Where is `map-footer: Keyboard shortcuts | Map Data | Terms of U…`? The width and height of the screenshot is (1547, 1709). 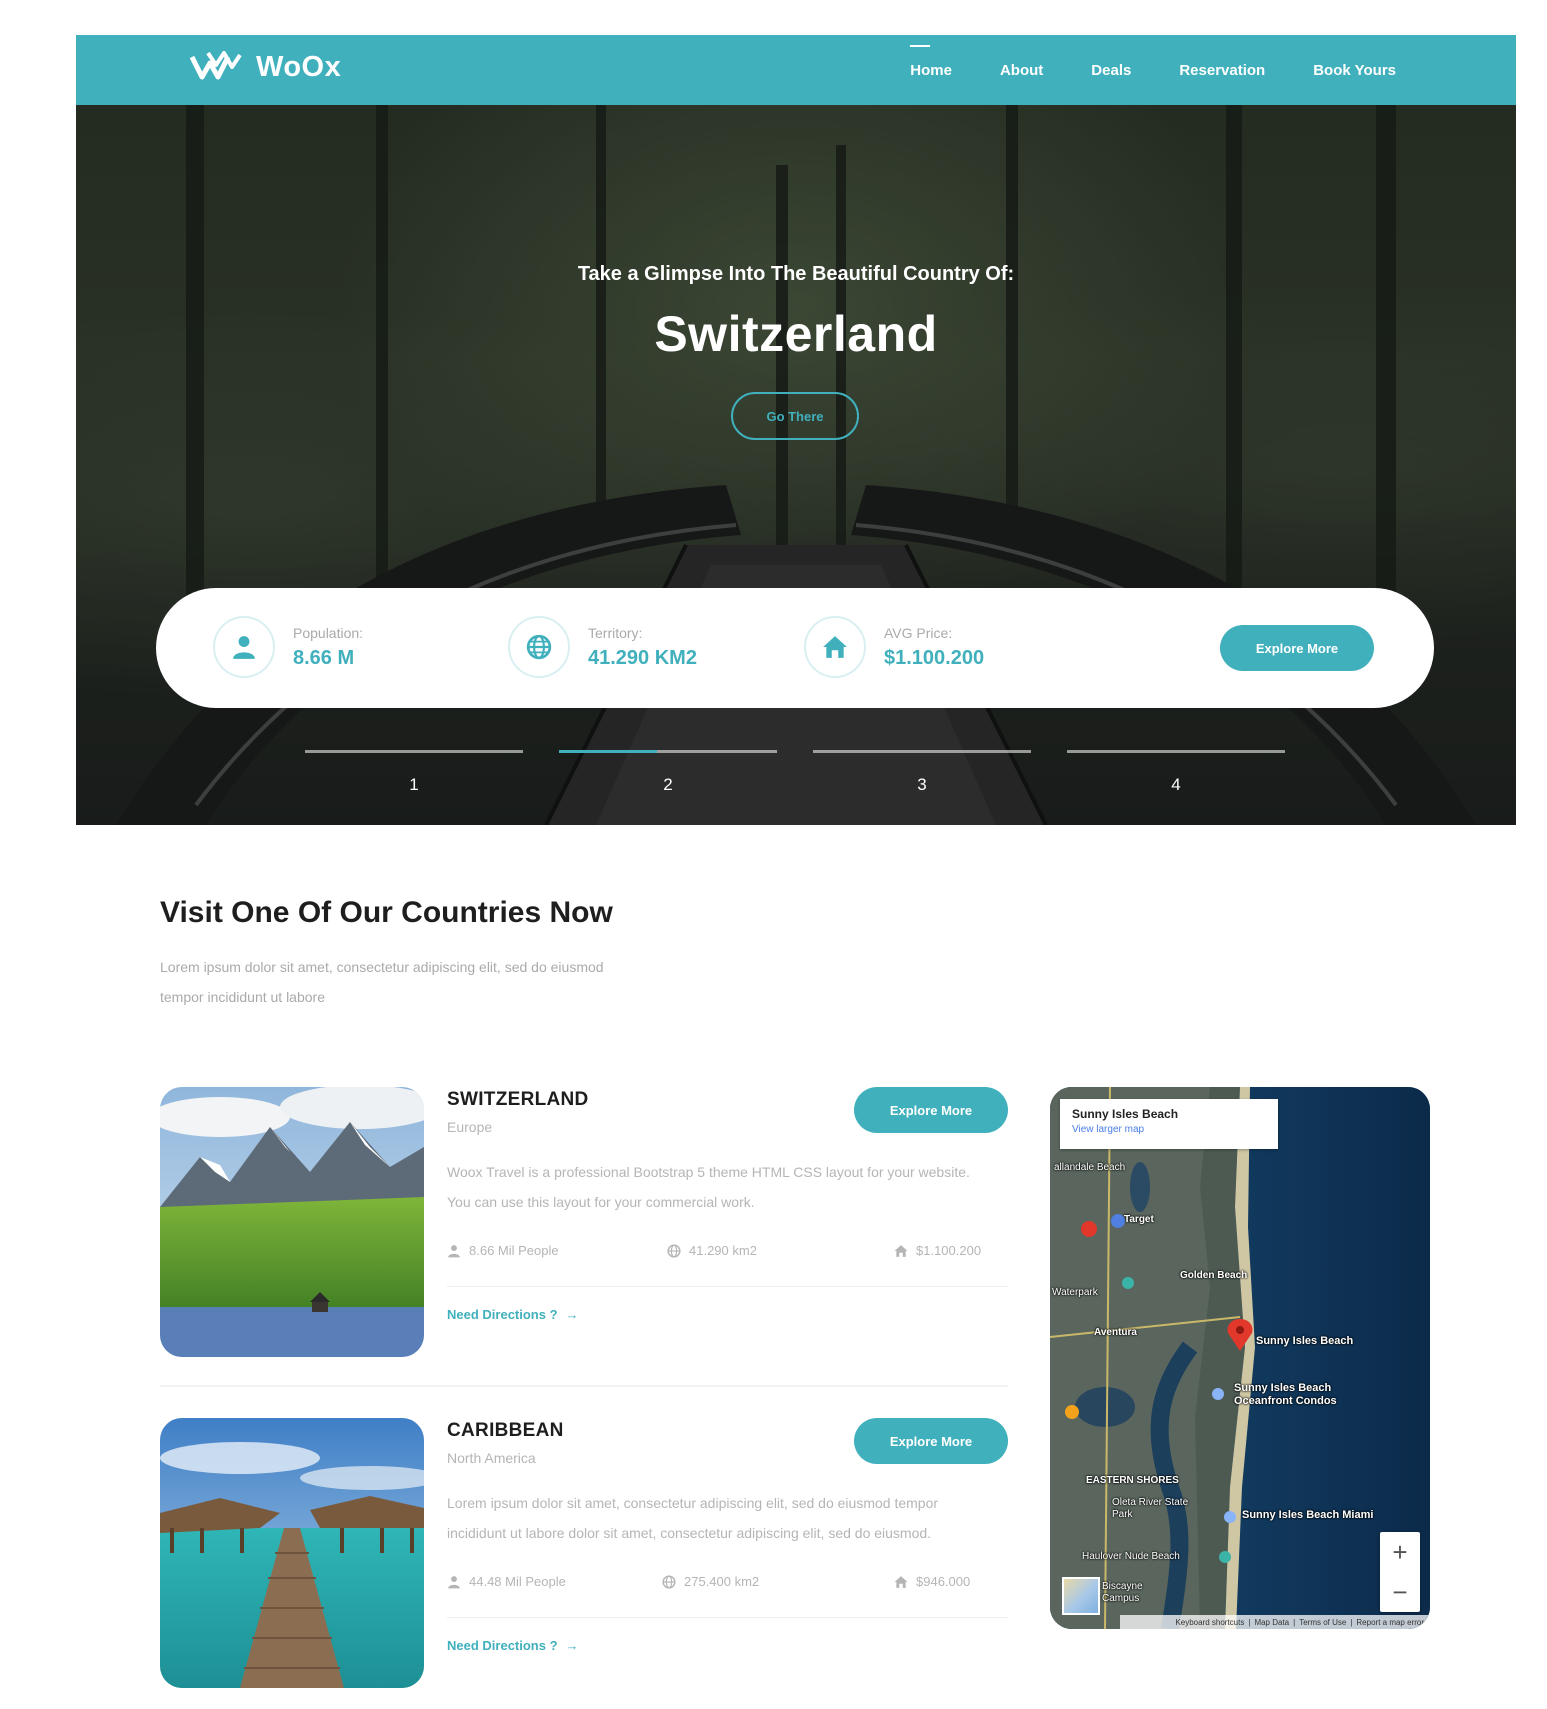 map-footer: Keyboard shortcuts | Map Data | Terms of U… is located at coordinates (1275, 1622).